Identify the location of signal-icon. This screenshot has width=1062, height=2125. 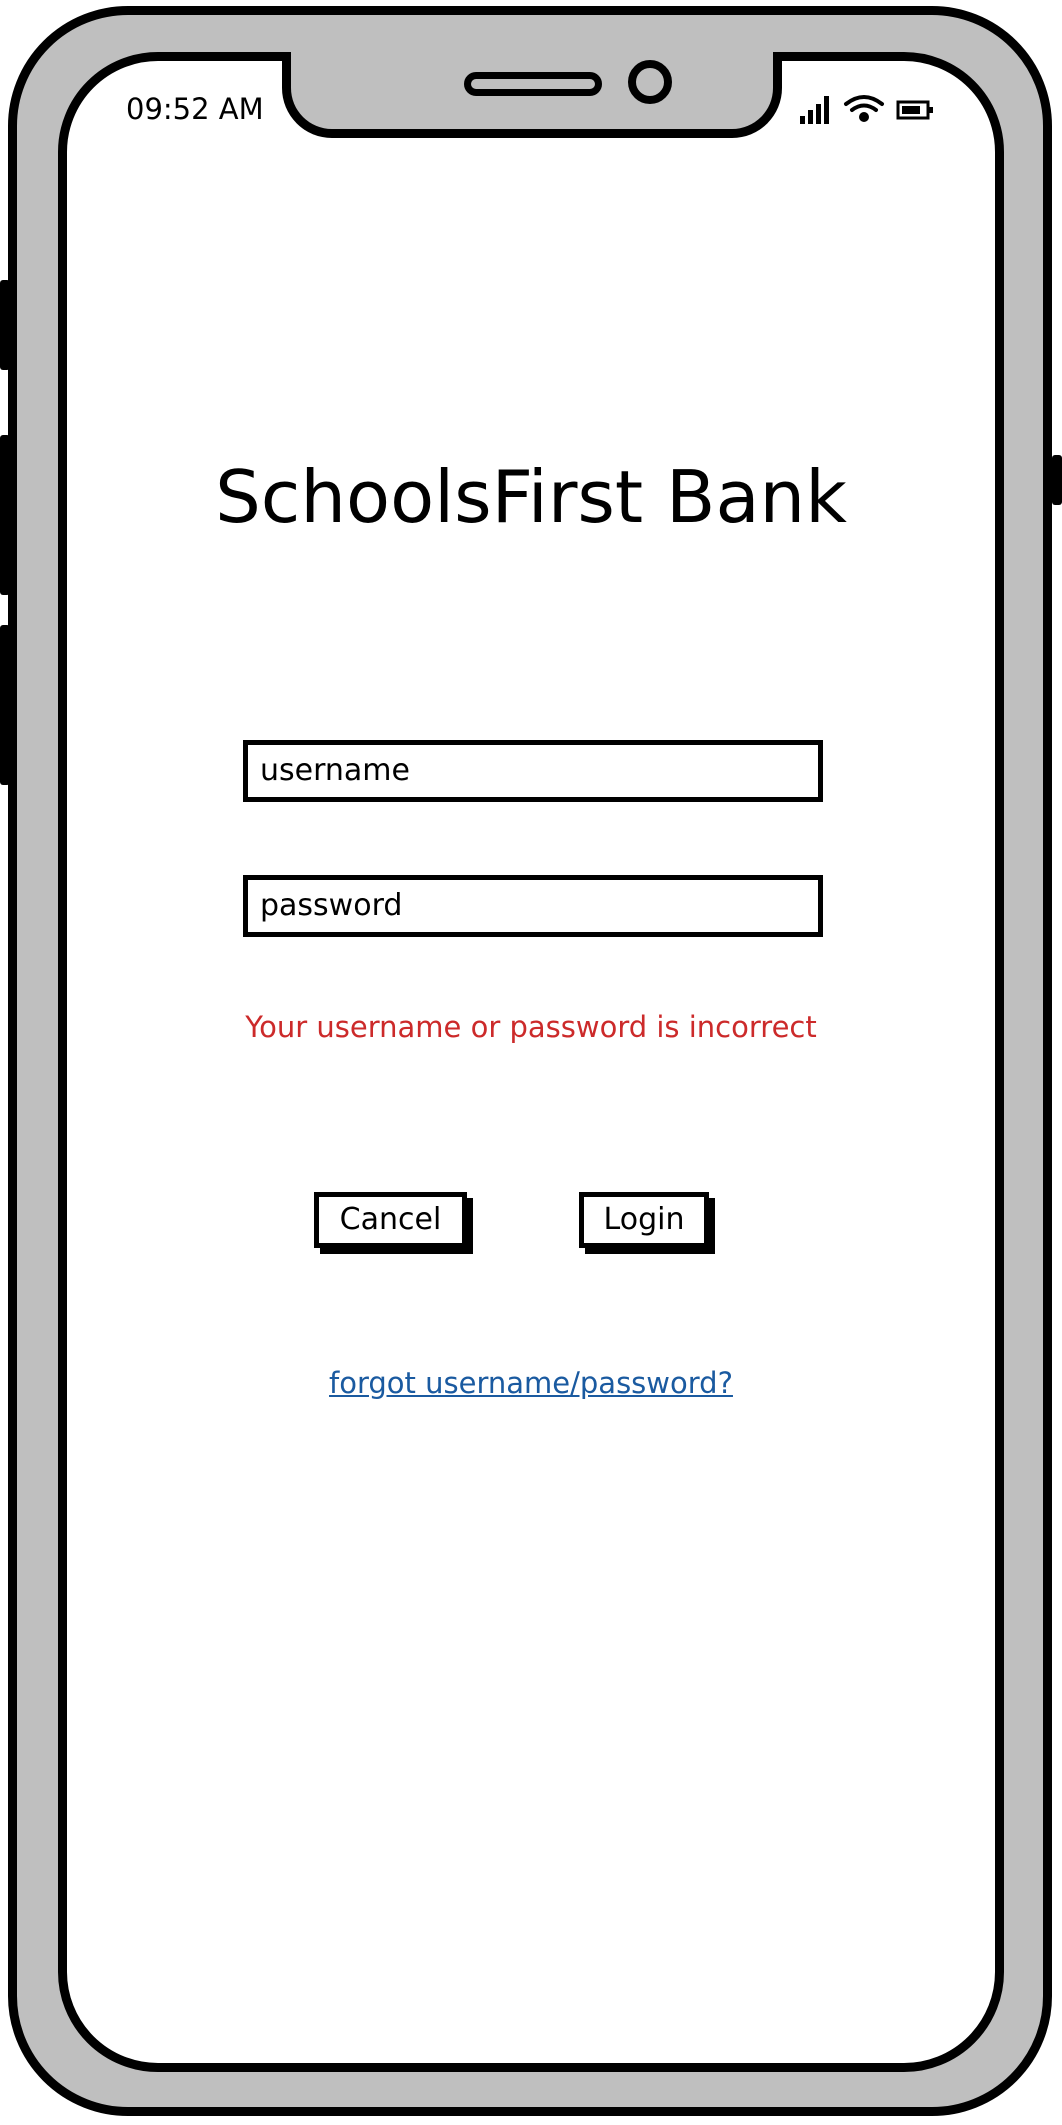
(814, 110).